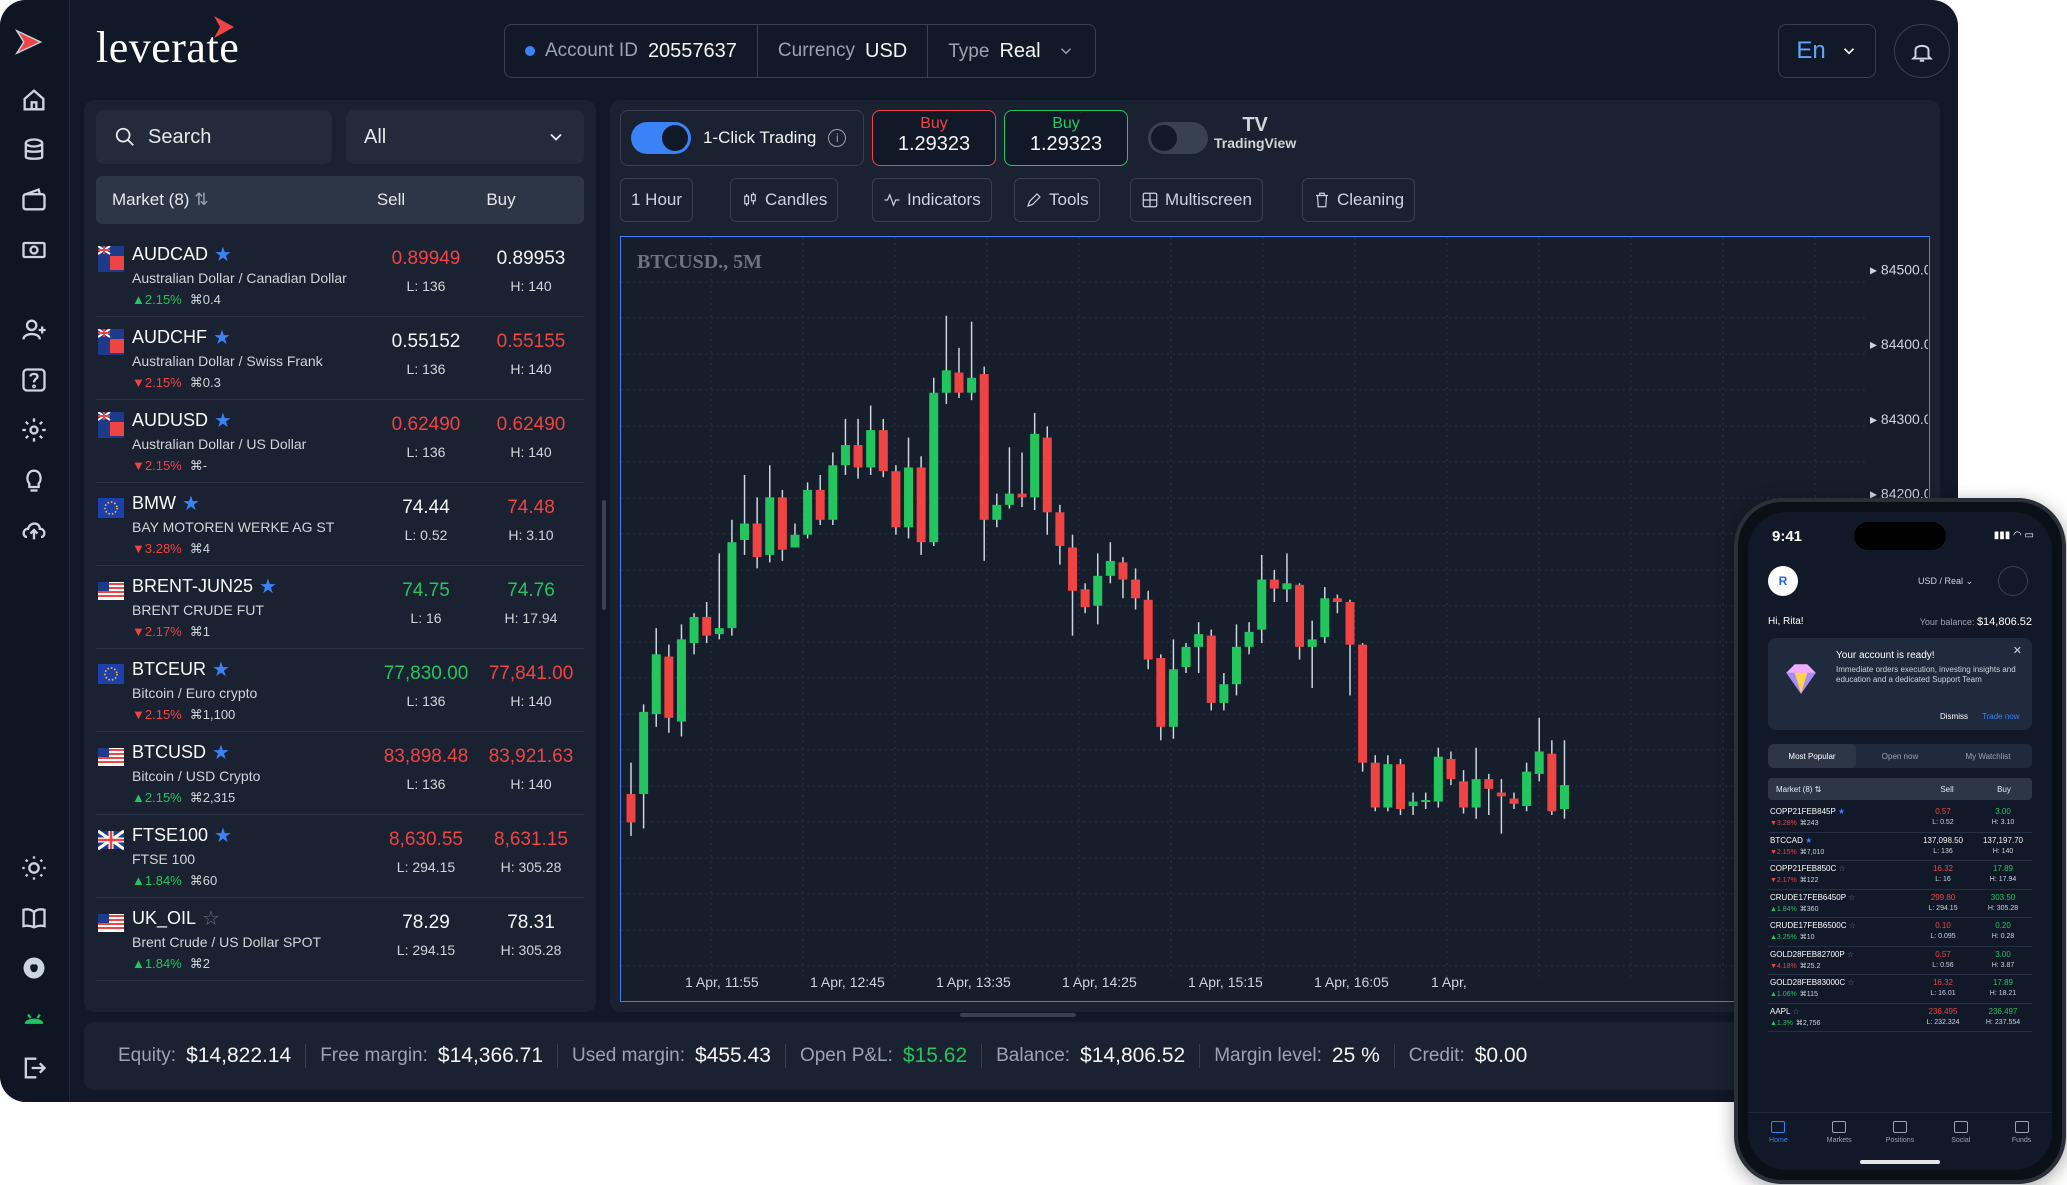  What do you see at coordinates (34, 968) in the screenshot?
I see `apple-icon` at bounding box center [34, 968].